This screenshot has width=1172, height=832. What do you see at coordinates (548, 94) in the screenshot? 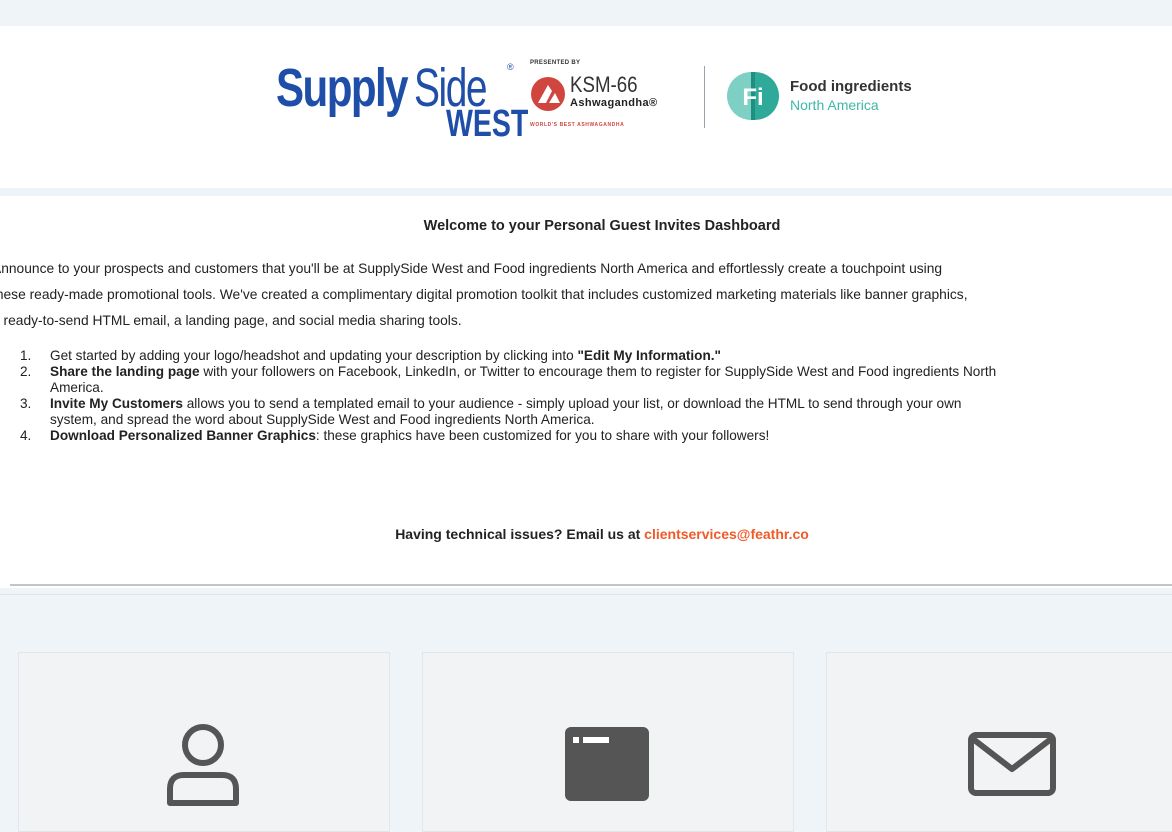
I see `ksm-66-logo-icon` at bounding box center [548, 94].